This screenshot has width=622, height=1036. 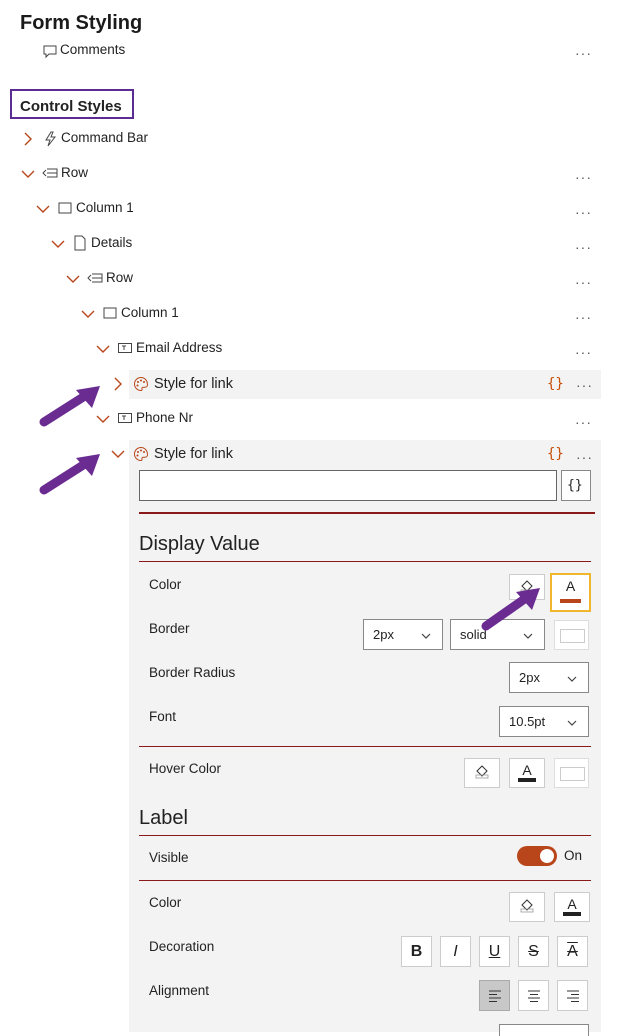 I want to click on tree-item-style-for-link: Style for link {} ···, so click(x=365, y=384).